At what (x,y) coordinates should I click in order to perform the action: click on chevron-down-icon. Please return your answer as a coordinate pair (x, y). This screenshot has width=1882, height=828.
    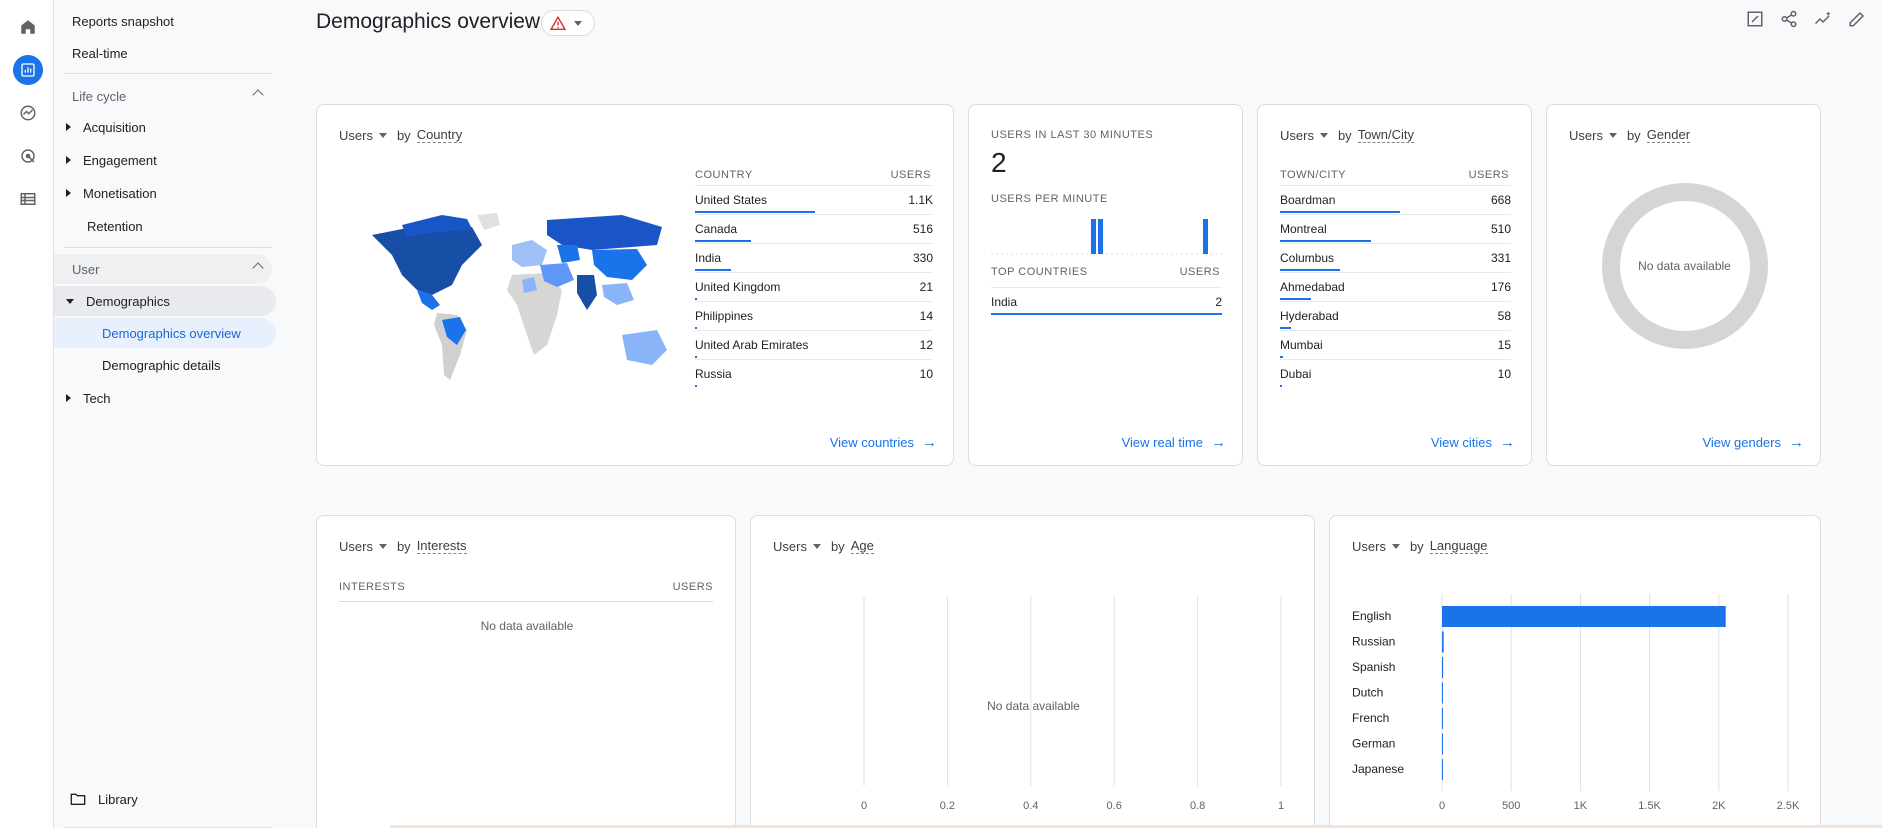
    Looking at the image, I should click on (816, 546).